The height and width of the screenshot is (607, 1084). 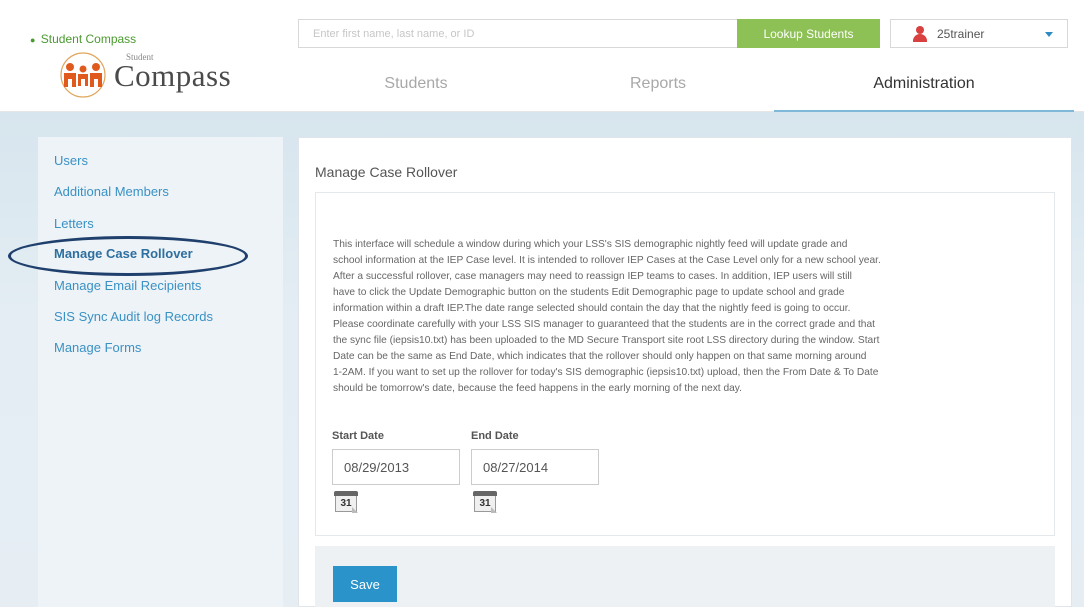 I want to click on start-date-input, so click(x=396, y=467).